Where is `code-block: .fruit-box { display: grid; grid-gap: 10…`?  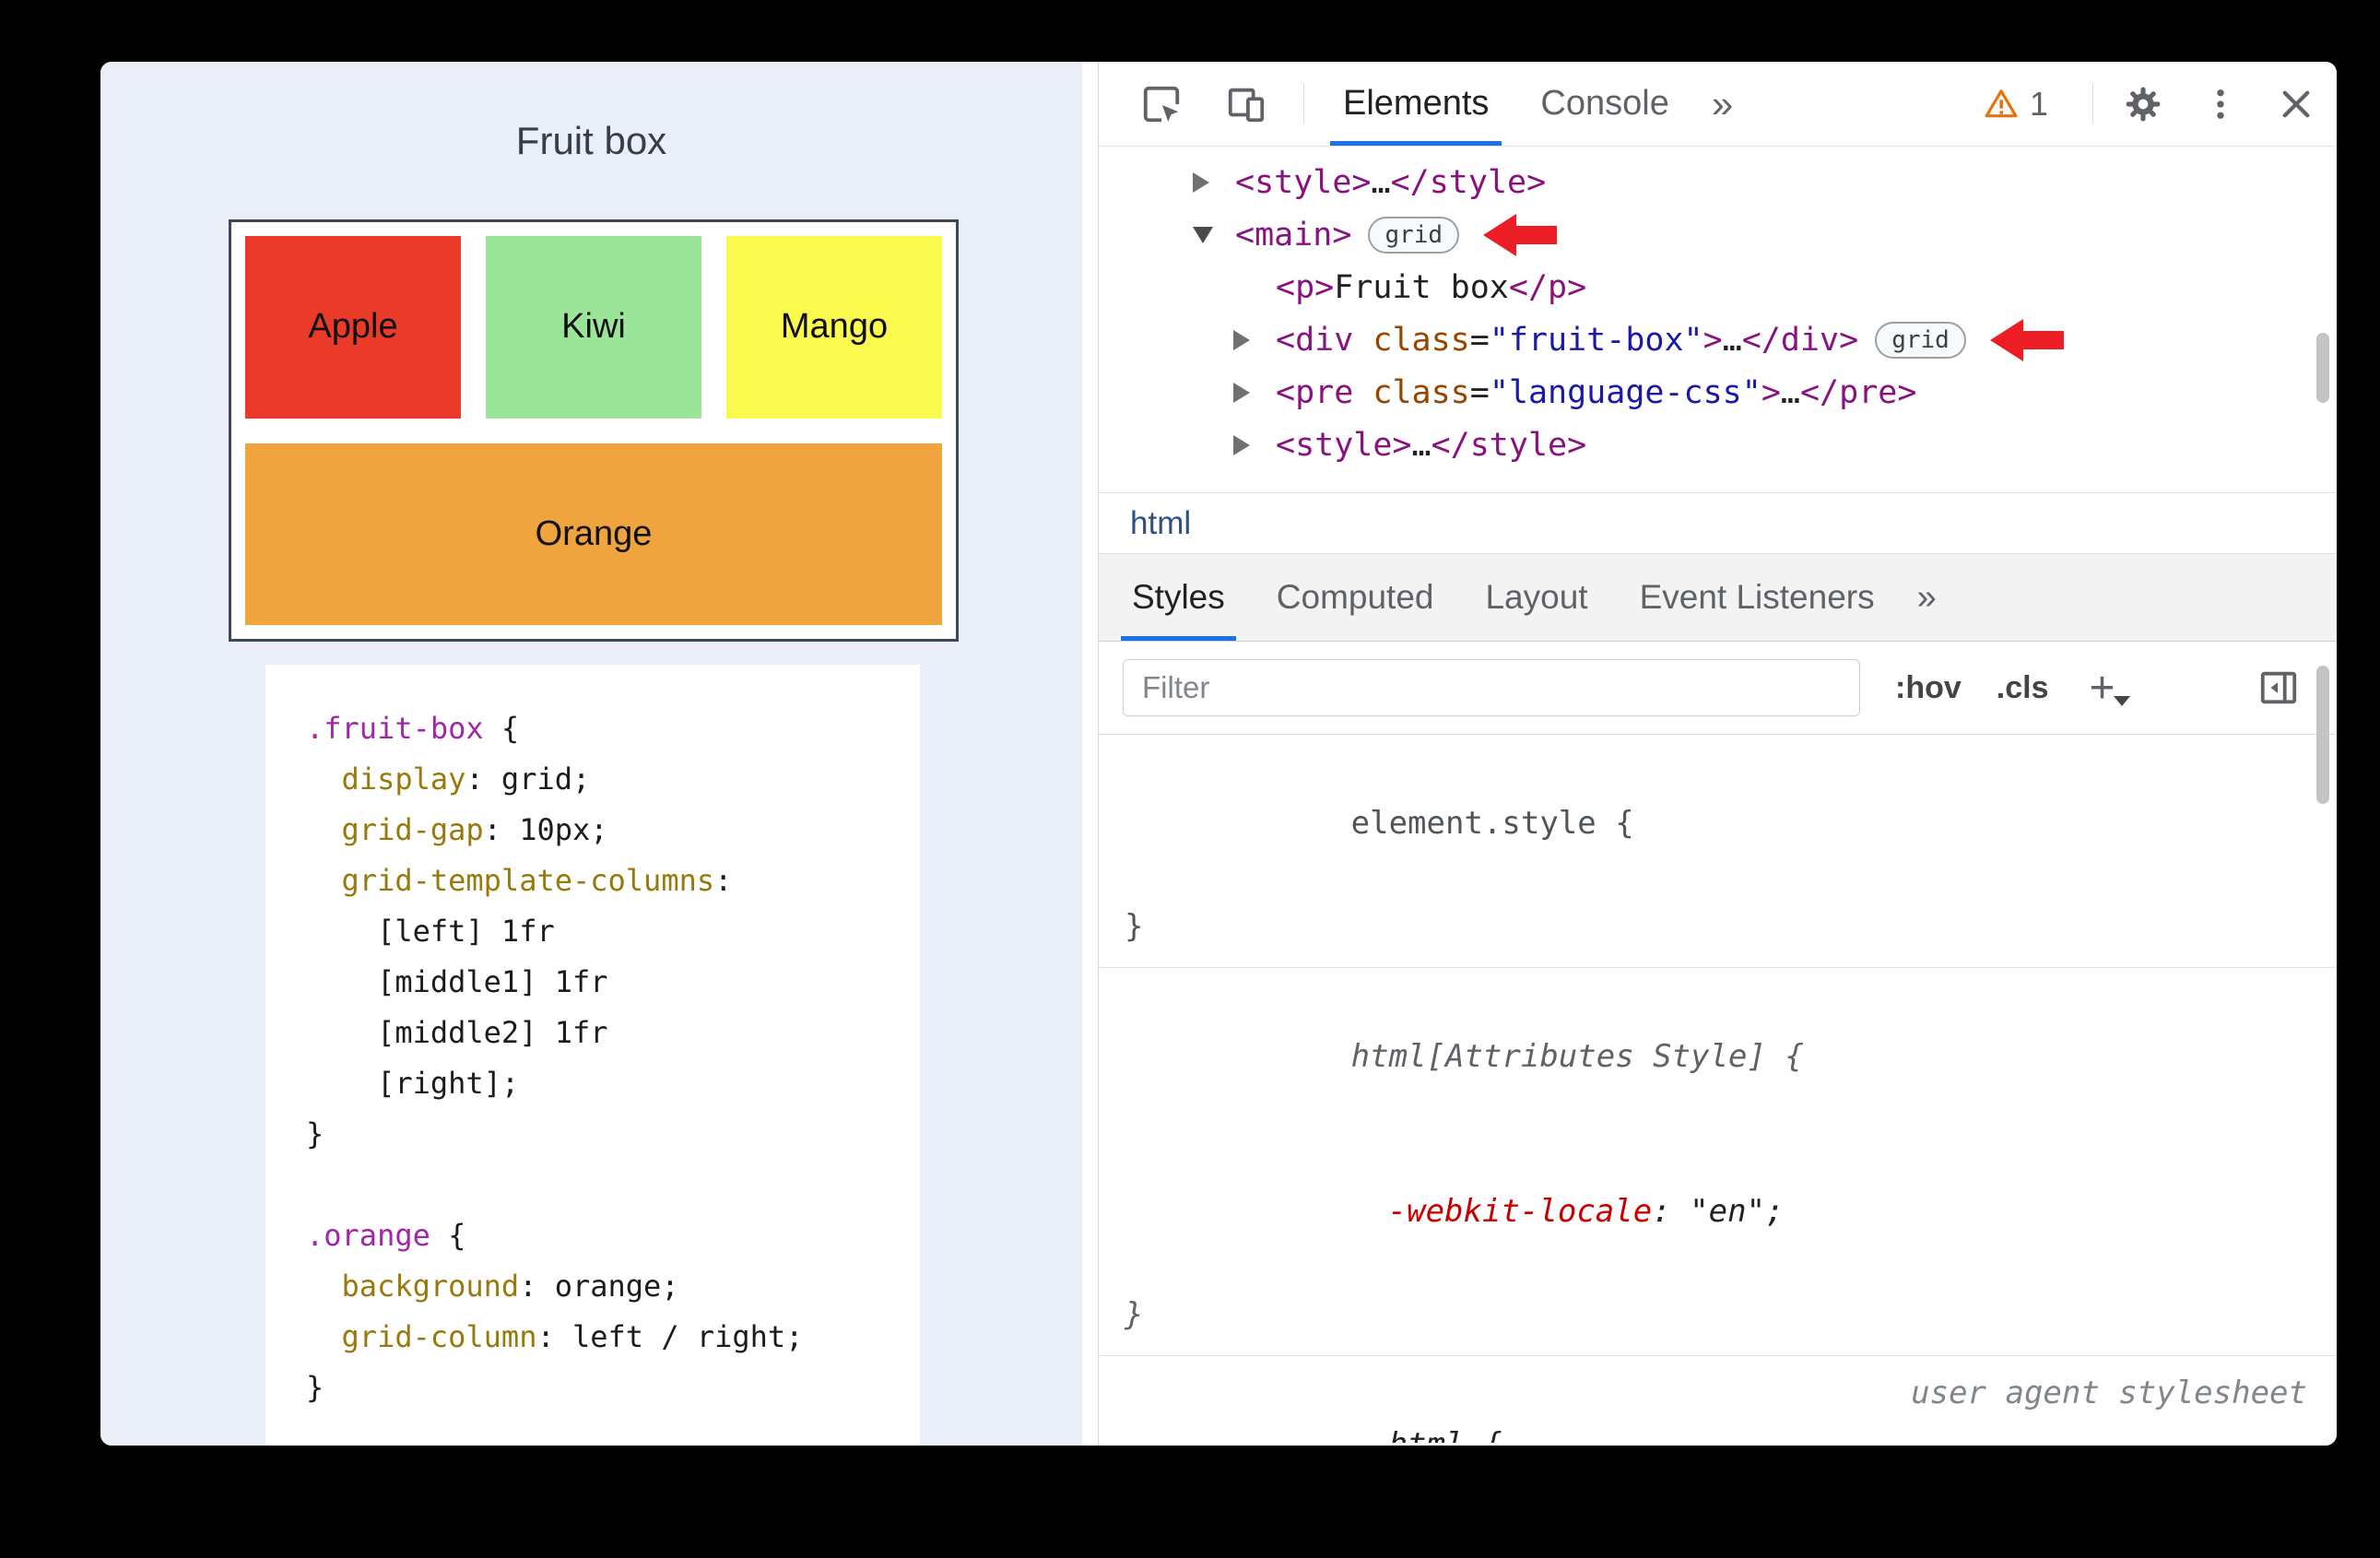 code-block: .fruit-box { display: grid; grid-gap: 10… is located at coordinates (592, 1055).